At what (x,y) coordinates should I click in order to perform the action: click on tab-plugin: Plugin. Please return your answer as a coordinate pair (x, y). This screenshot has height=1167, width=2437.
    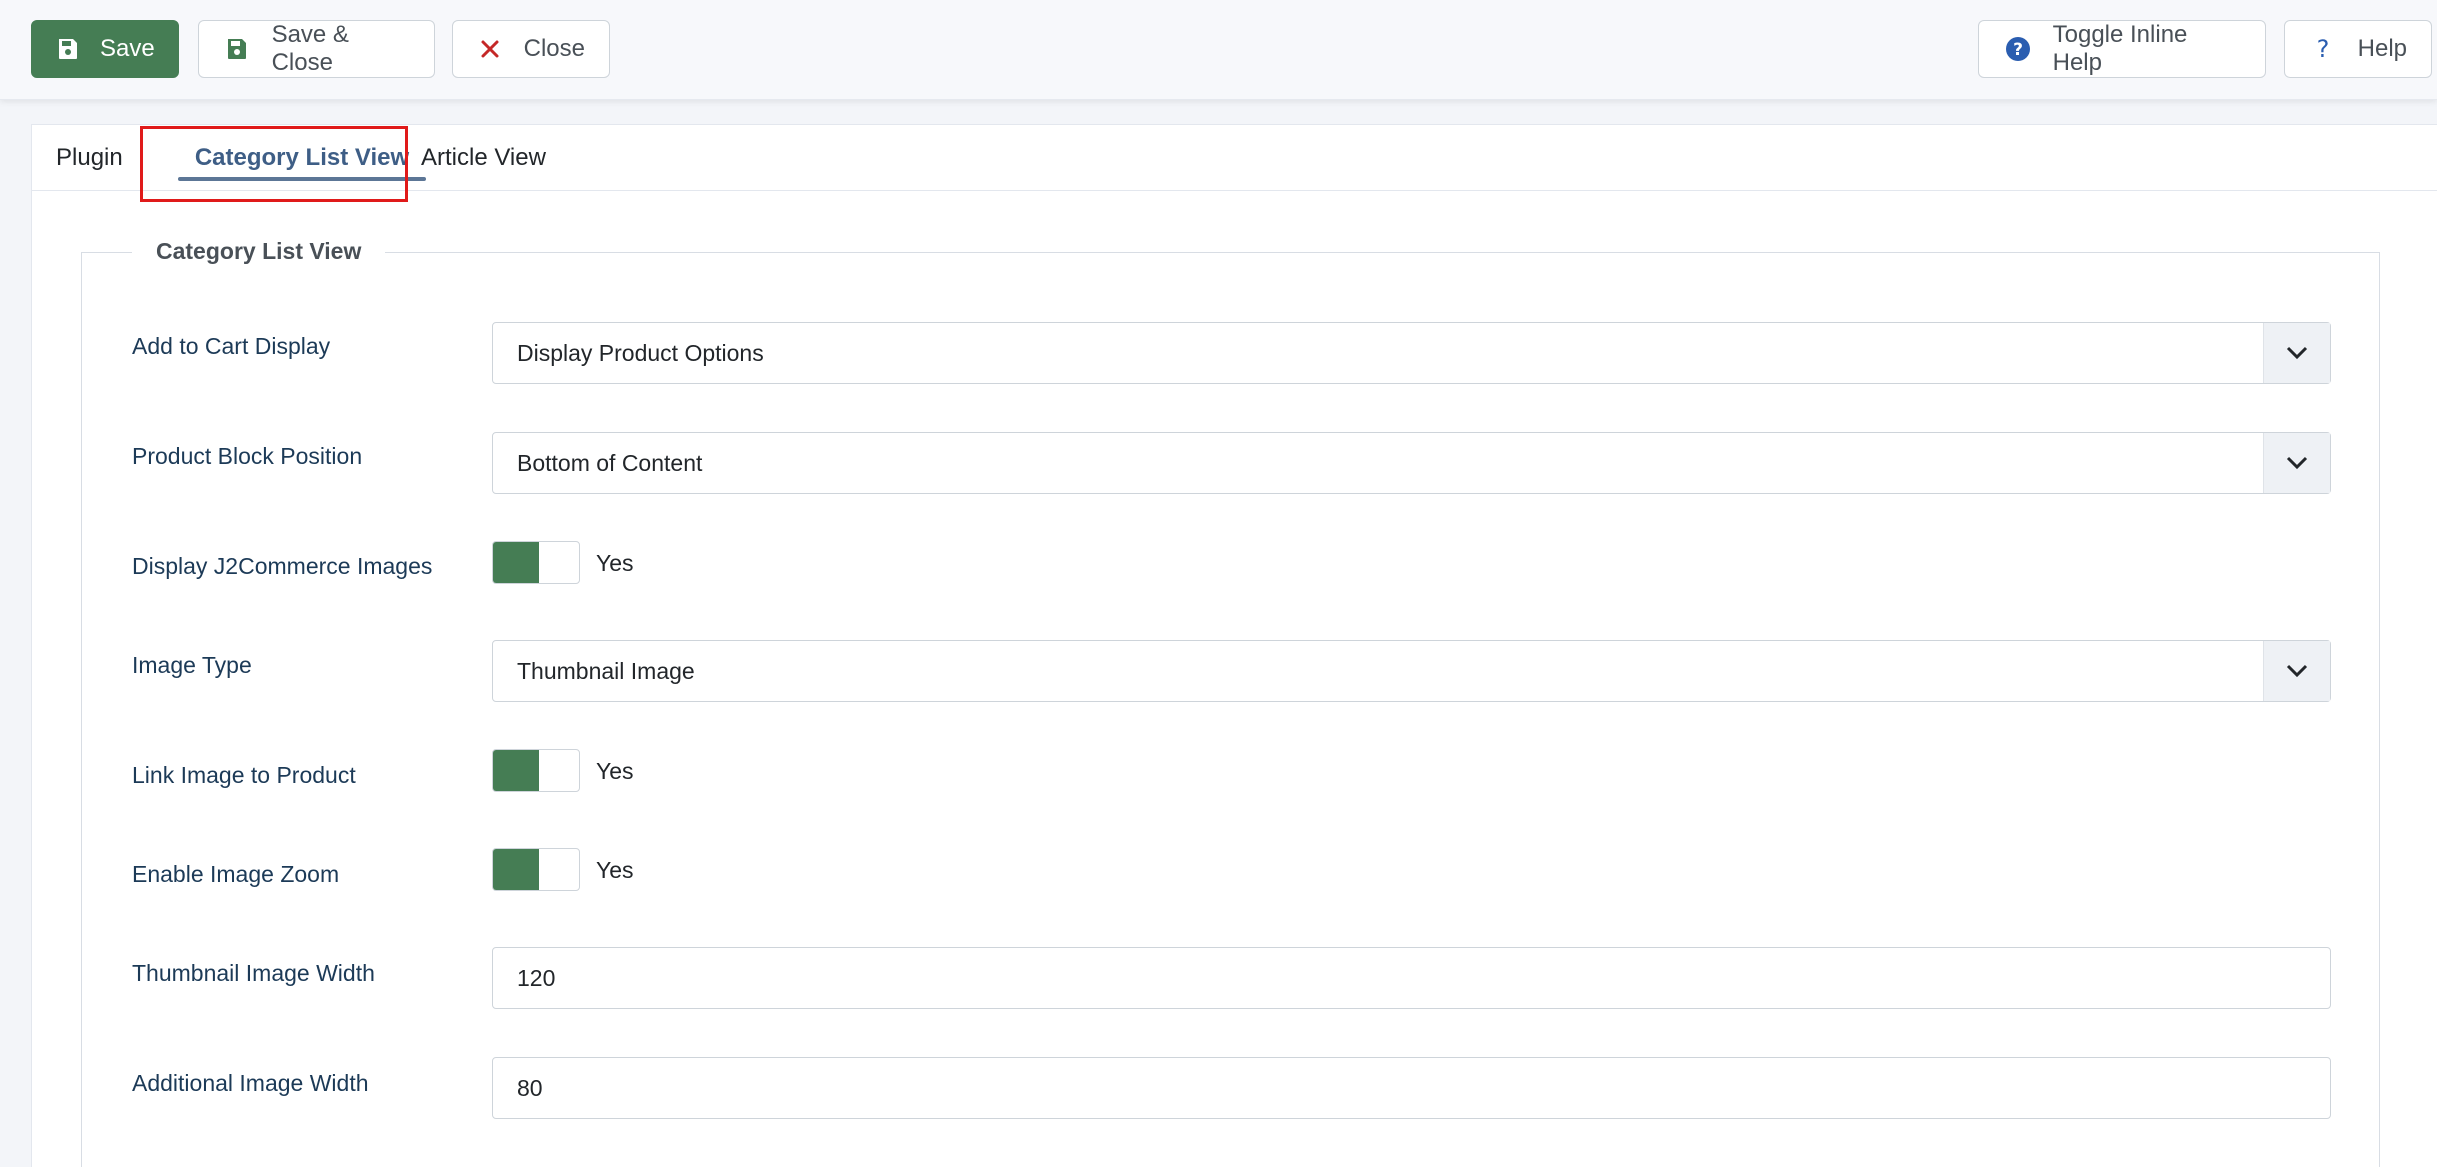
    Looking at the image, I should click on (89, 158).